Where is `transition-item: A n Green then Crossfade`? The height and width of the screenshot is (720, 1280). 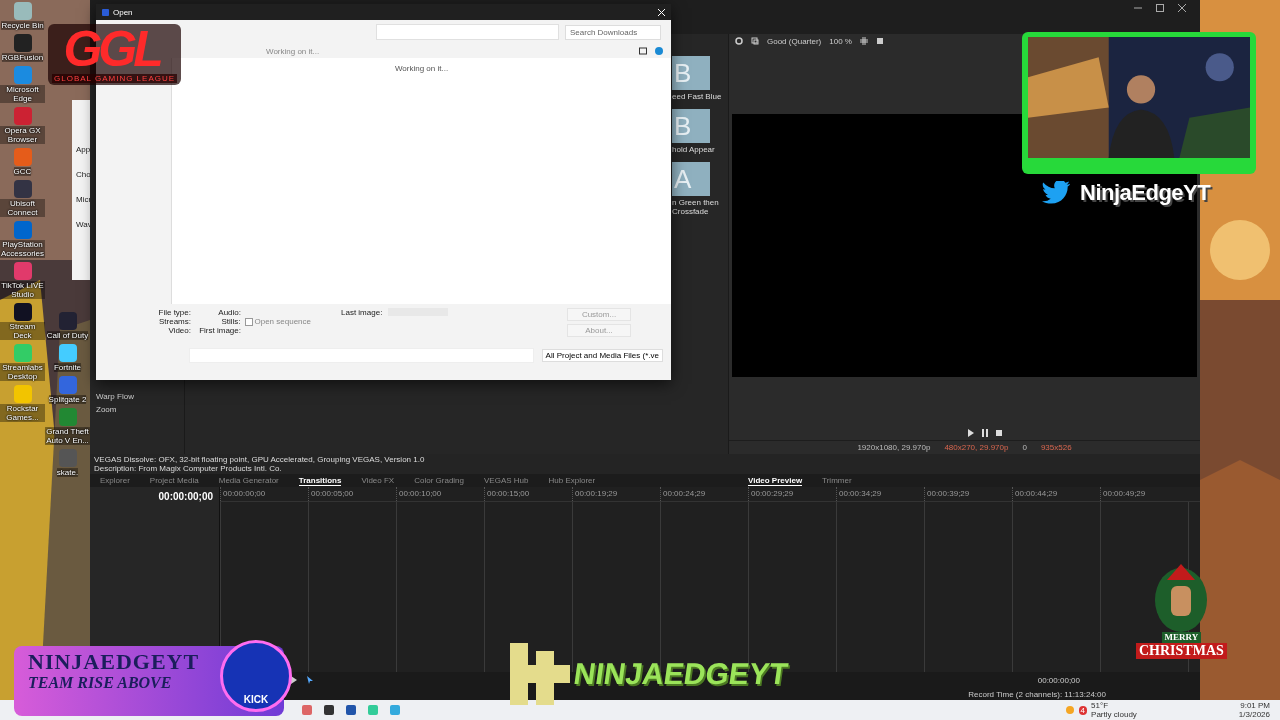 transition-item: A n Green then Crossfade is located at coordinates (700, 189).